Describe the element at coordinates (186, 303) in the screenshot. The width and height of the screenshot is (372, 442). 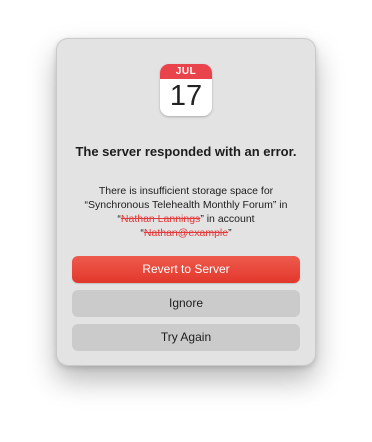
I see `ignore-button: Ignore` at that location.